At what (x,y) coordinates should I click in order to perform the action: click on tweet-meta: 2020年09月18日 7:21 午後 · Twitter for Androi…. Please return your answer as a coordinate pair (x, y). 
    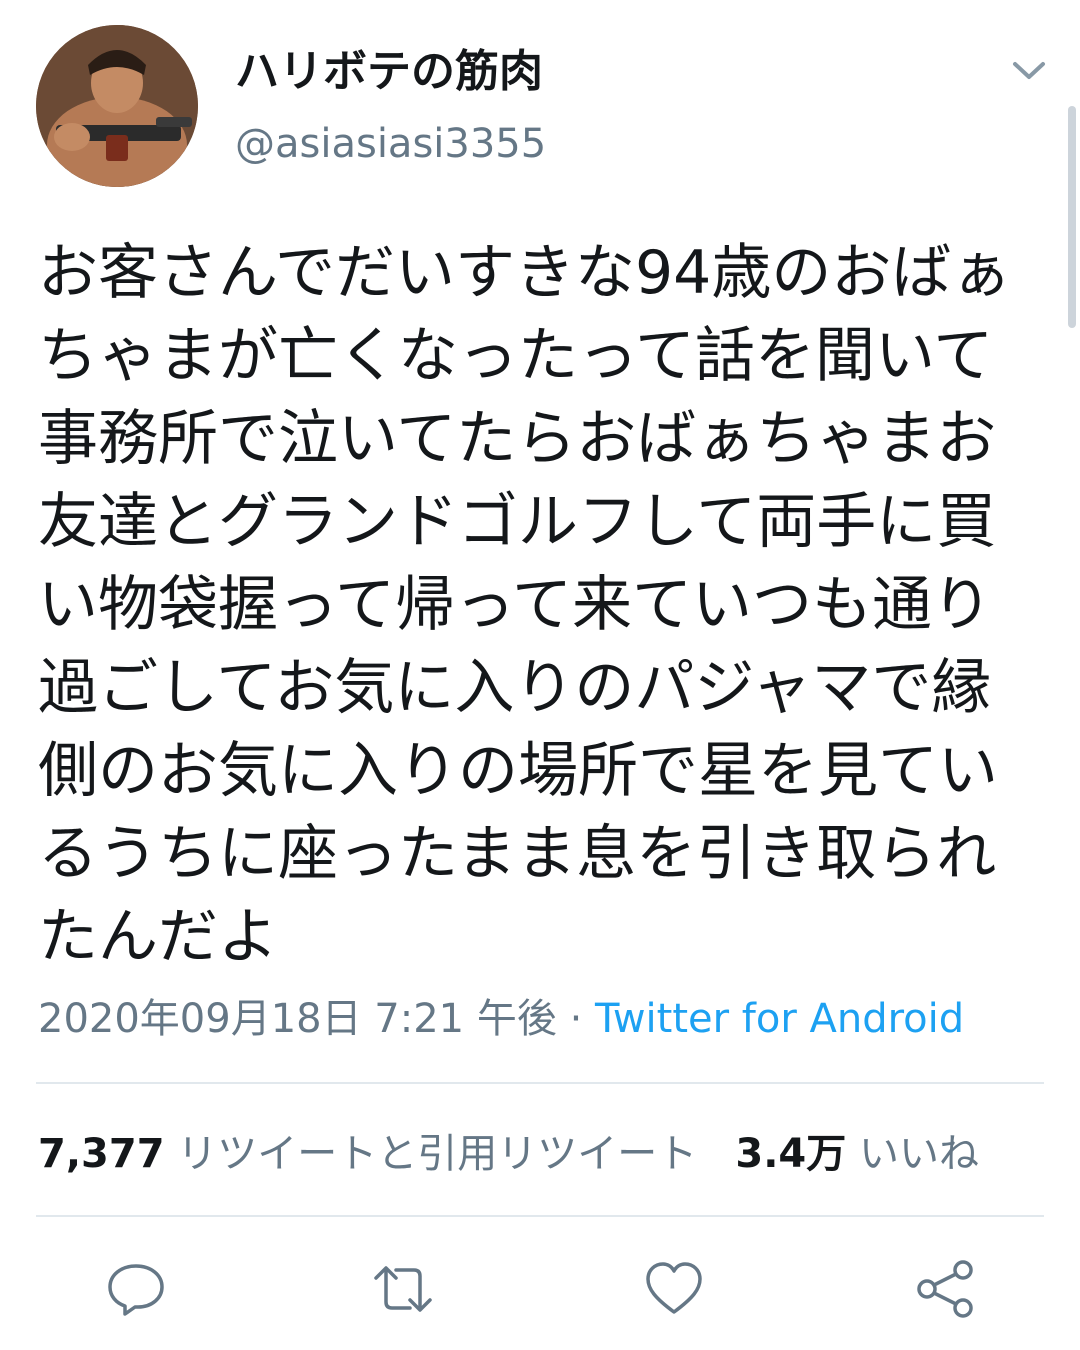
    Looking at the image, I should click on (501, 1019).